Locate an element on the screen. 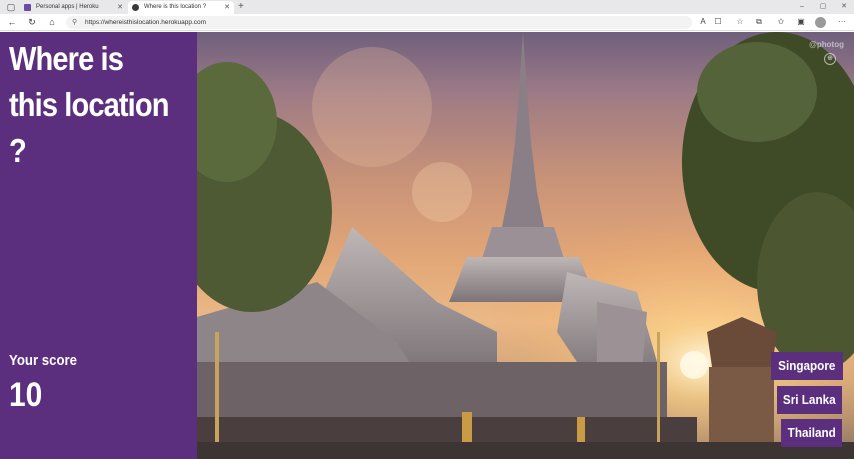 The width and height of the screenshot is (854, 459). expand-icon: ⊕ is located at coordinates (830, 59).